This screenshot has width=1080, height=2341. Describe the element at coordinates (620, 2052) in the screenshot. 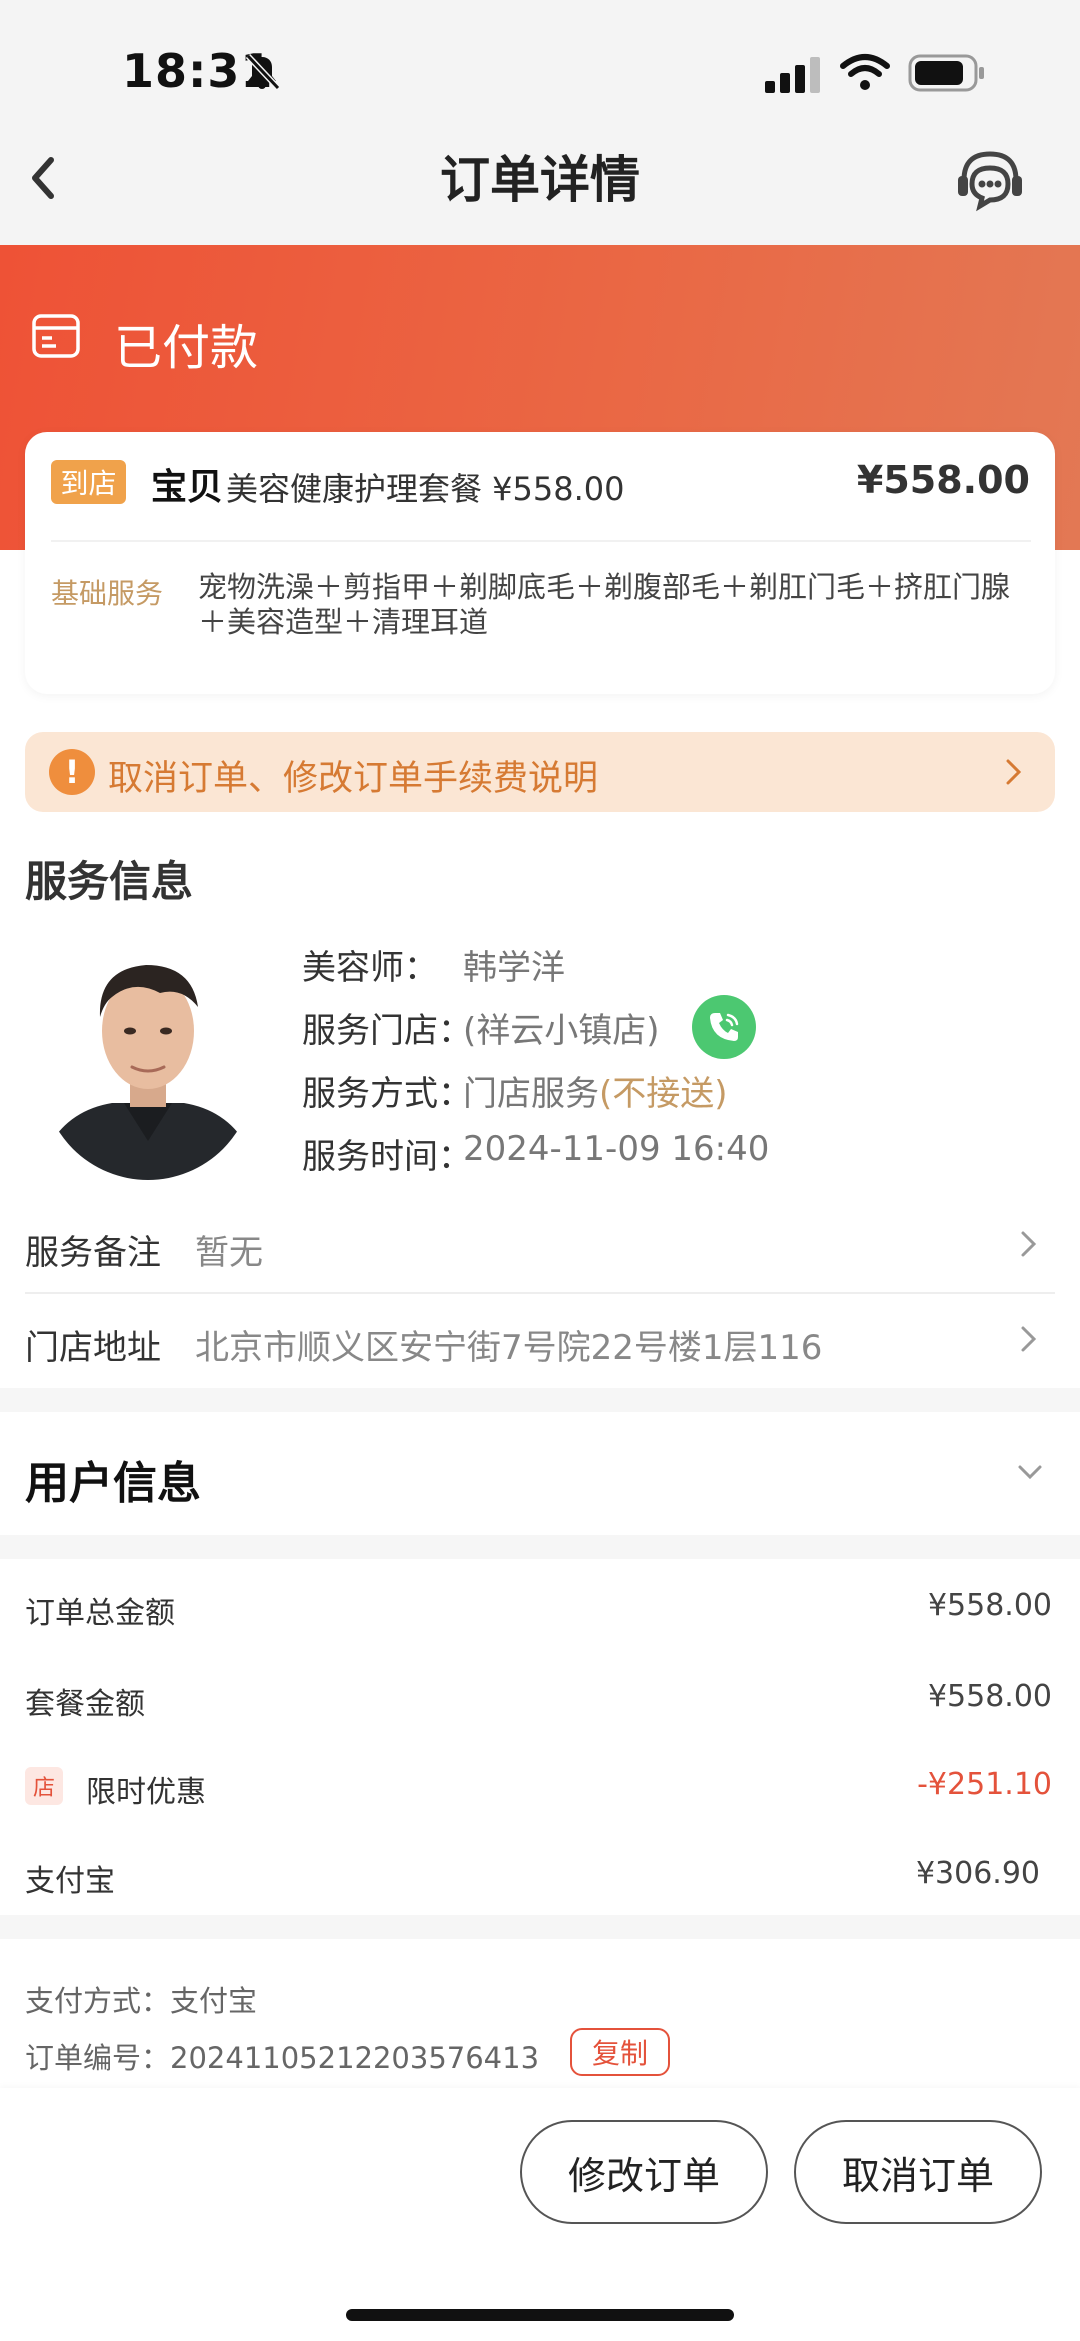

I see `copy-order-number-button: 复制` at that location.